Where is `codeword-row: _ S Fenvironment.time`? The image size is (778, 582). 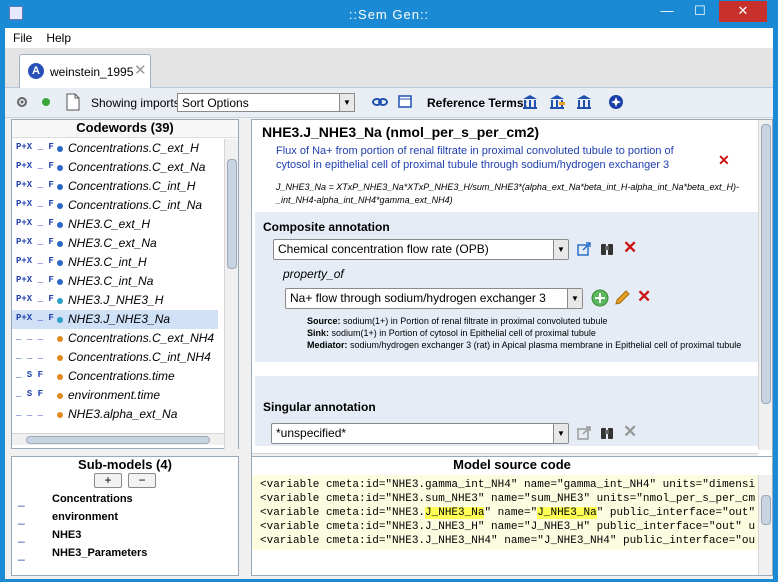 codeword-row: _ S Fenvironment.time is located at coordinates (115, 395).